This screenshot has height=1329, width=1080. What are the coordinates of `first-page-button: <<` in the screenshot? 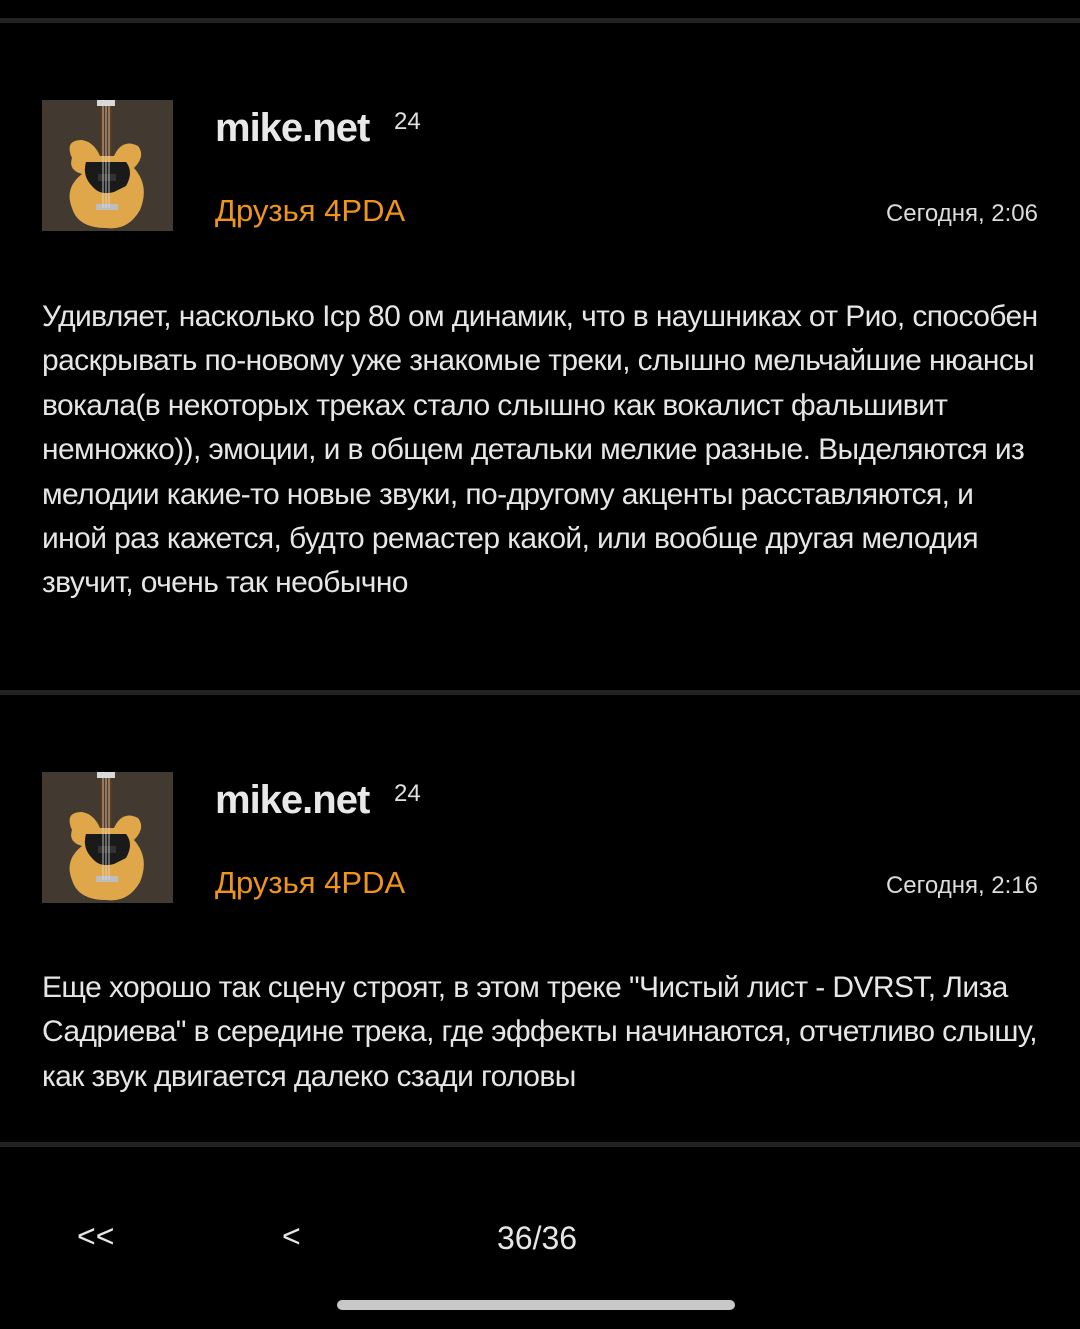 It's located at (95, 1236).